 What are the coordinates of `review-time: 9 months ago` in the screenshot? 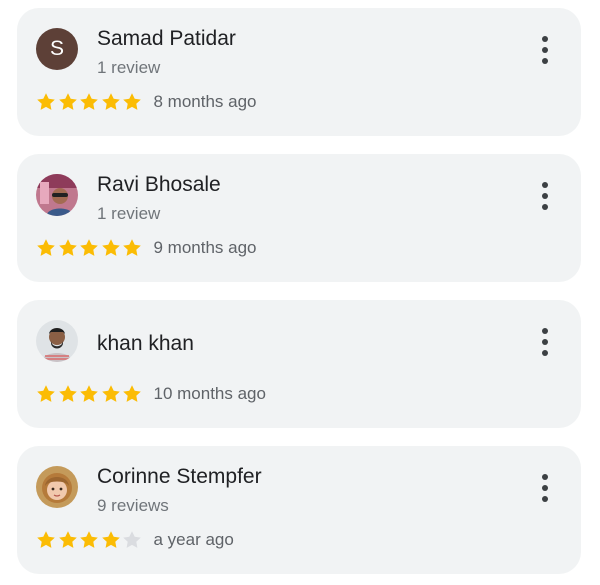 It's located at (205, 247).